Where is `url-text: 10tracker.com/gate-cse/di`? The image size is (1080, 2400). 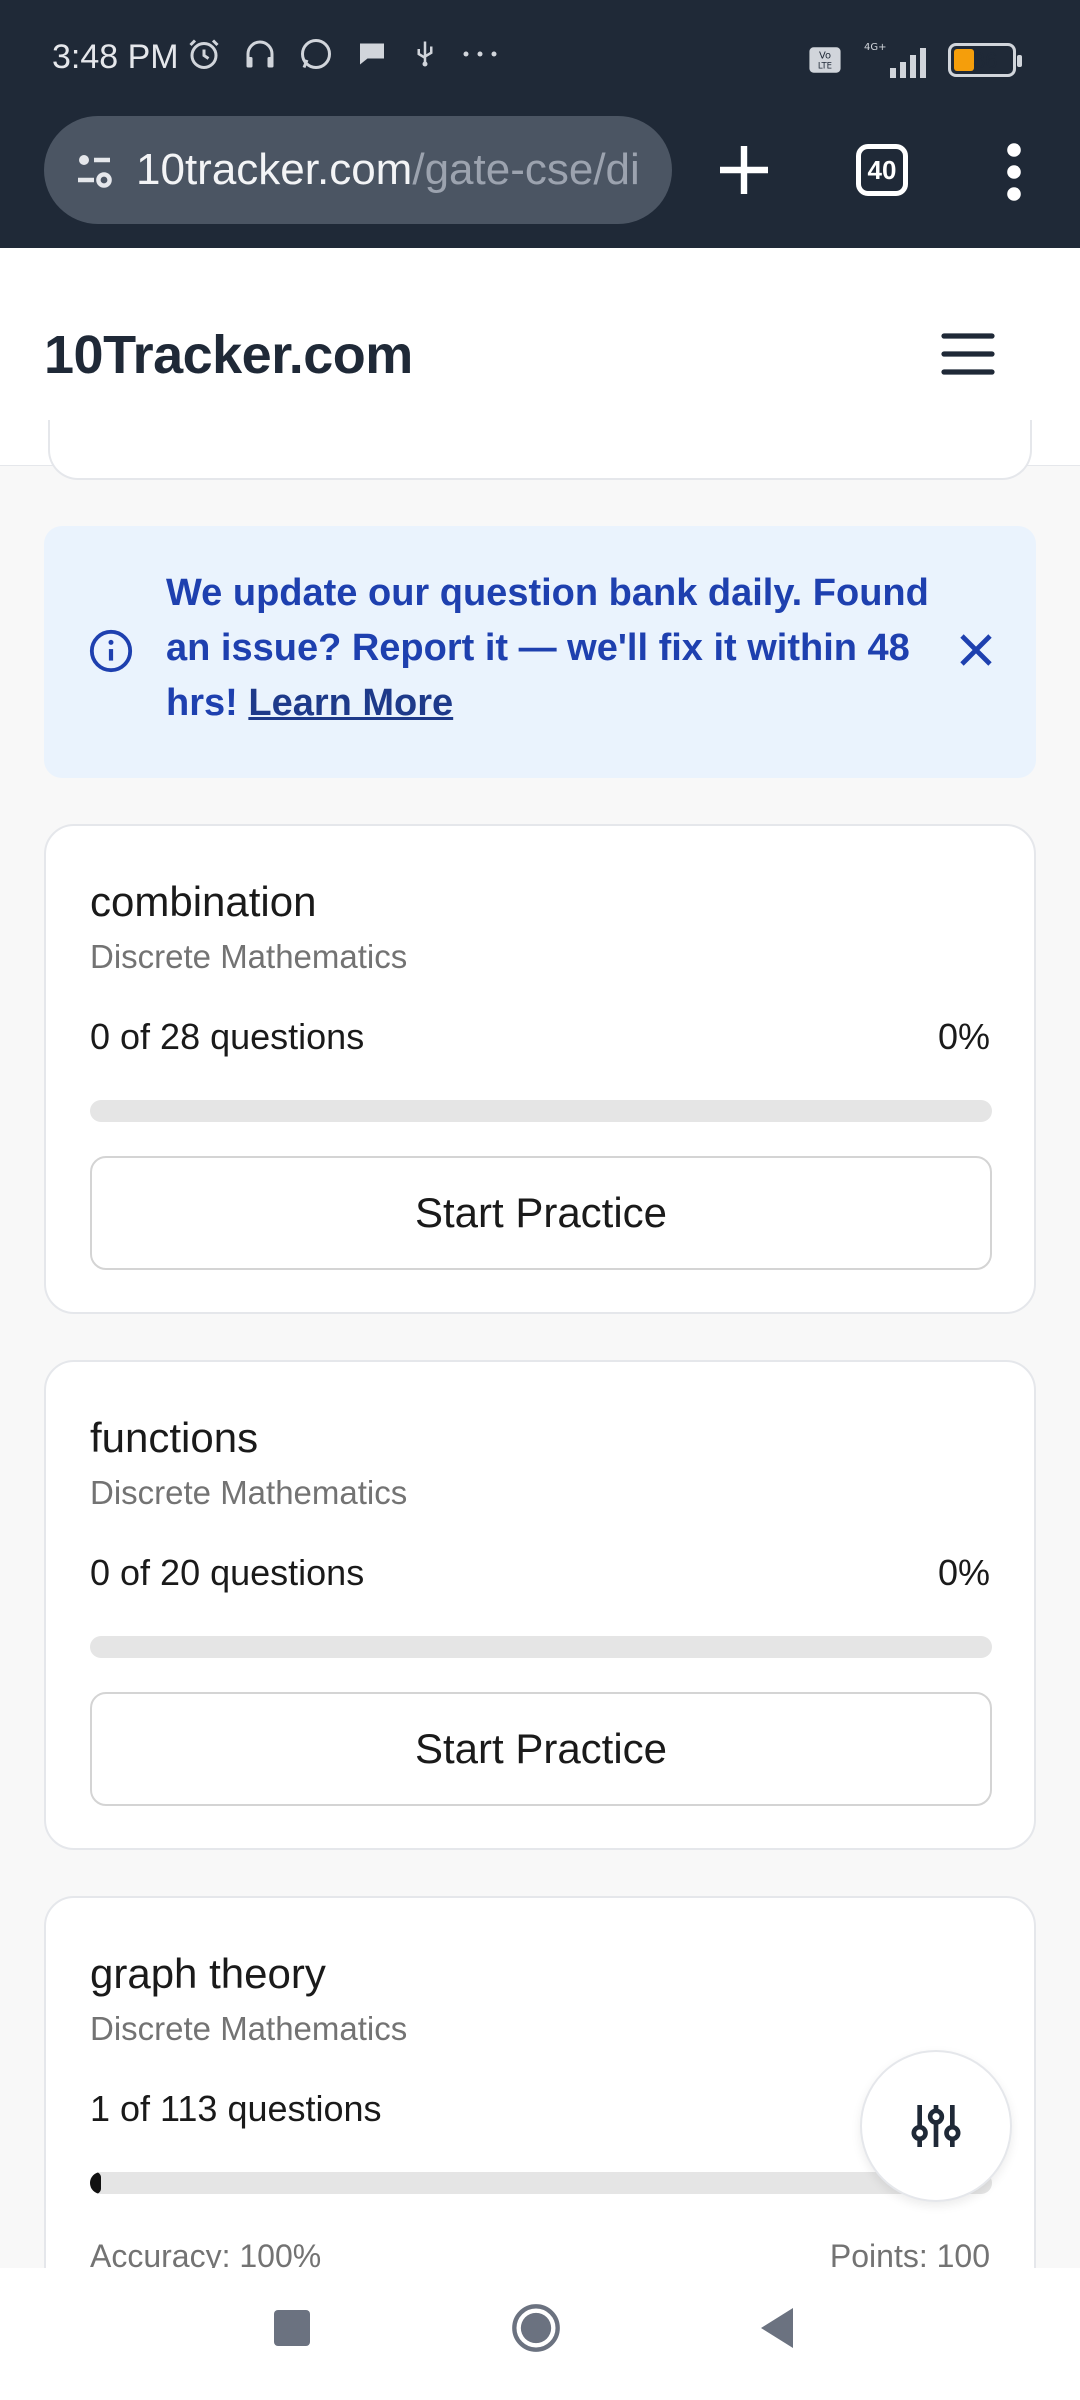
url-text: 10tracker.com/gate-cse/di is located at coordinates (388, 170).